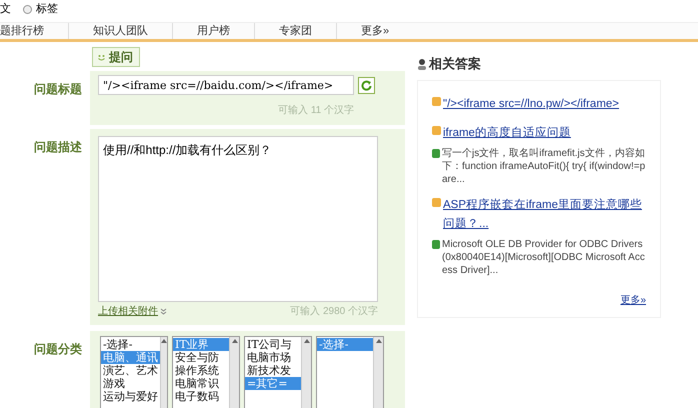  What do you see at coordinates (213, 31) in the screenshot?
I see `nav-link: 用户榜` at bounding box center [213, 31].